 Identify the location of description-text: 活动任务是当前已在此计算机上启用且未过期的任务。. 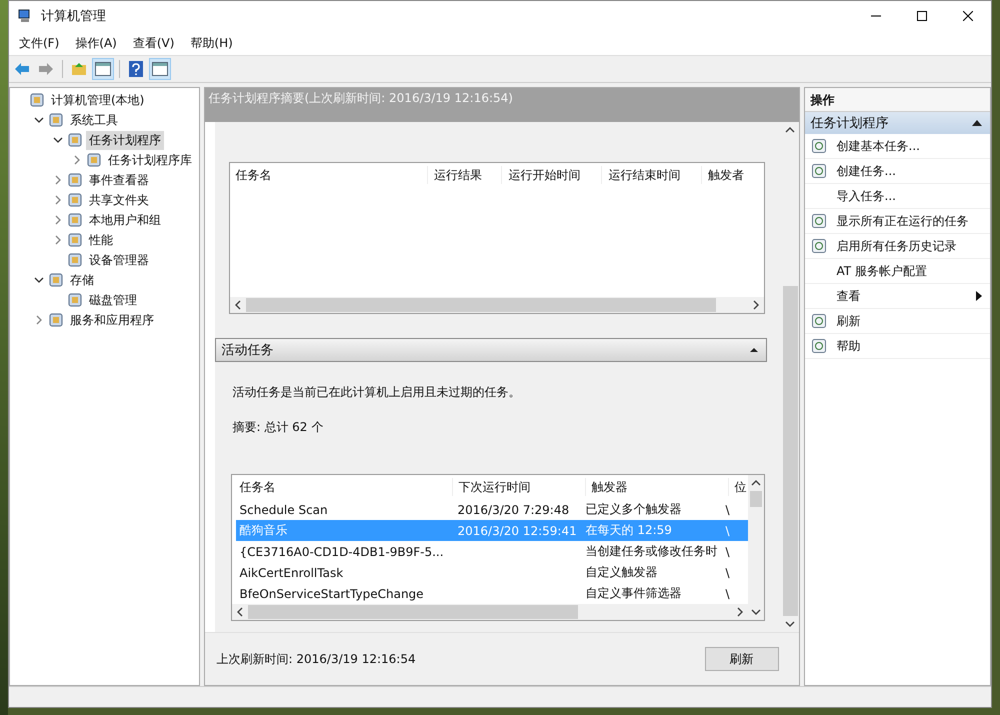
(377, 392).